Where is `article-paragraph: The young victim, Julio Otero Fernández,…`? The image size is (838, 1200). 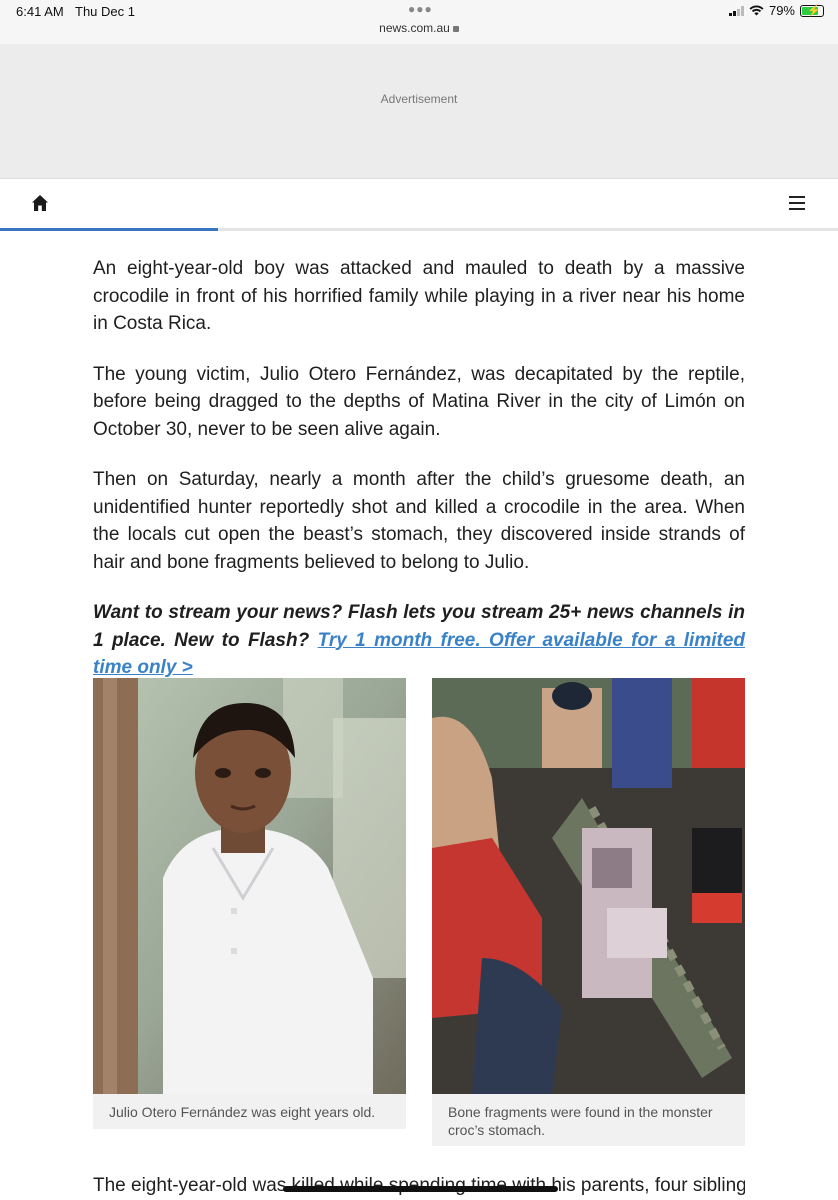 article-paragraph: The young victim, Julio Otero Fernández,… is located at coordinates (419, 401).